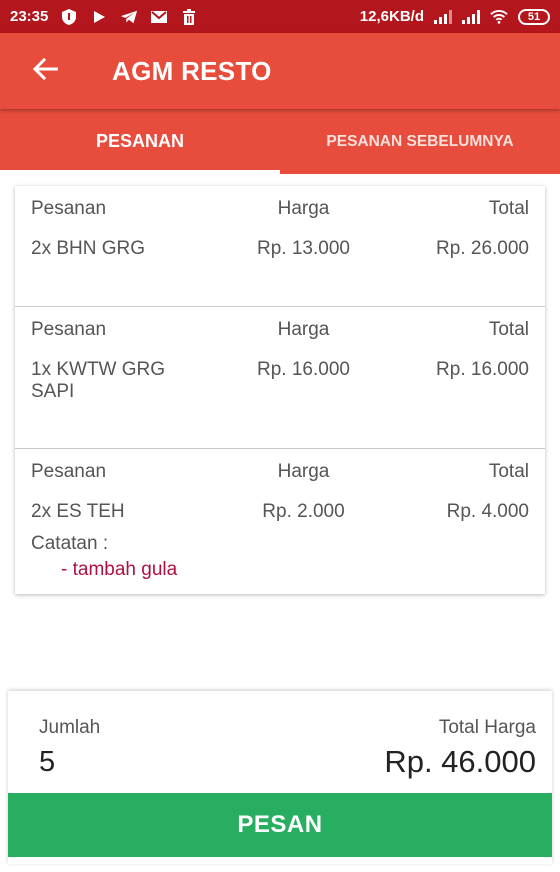 This screenshot has height=872, width=560. I want to click on battery-icon: 51, so click(534, 16).